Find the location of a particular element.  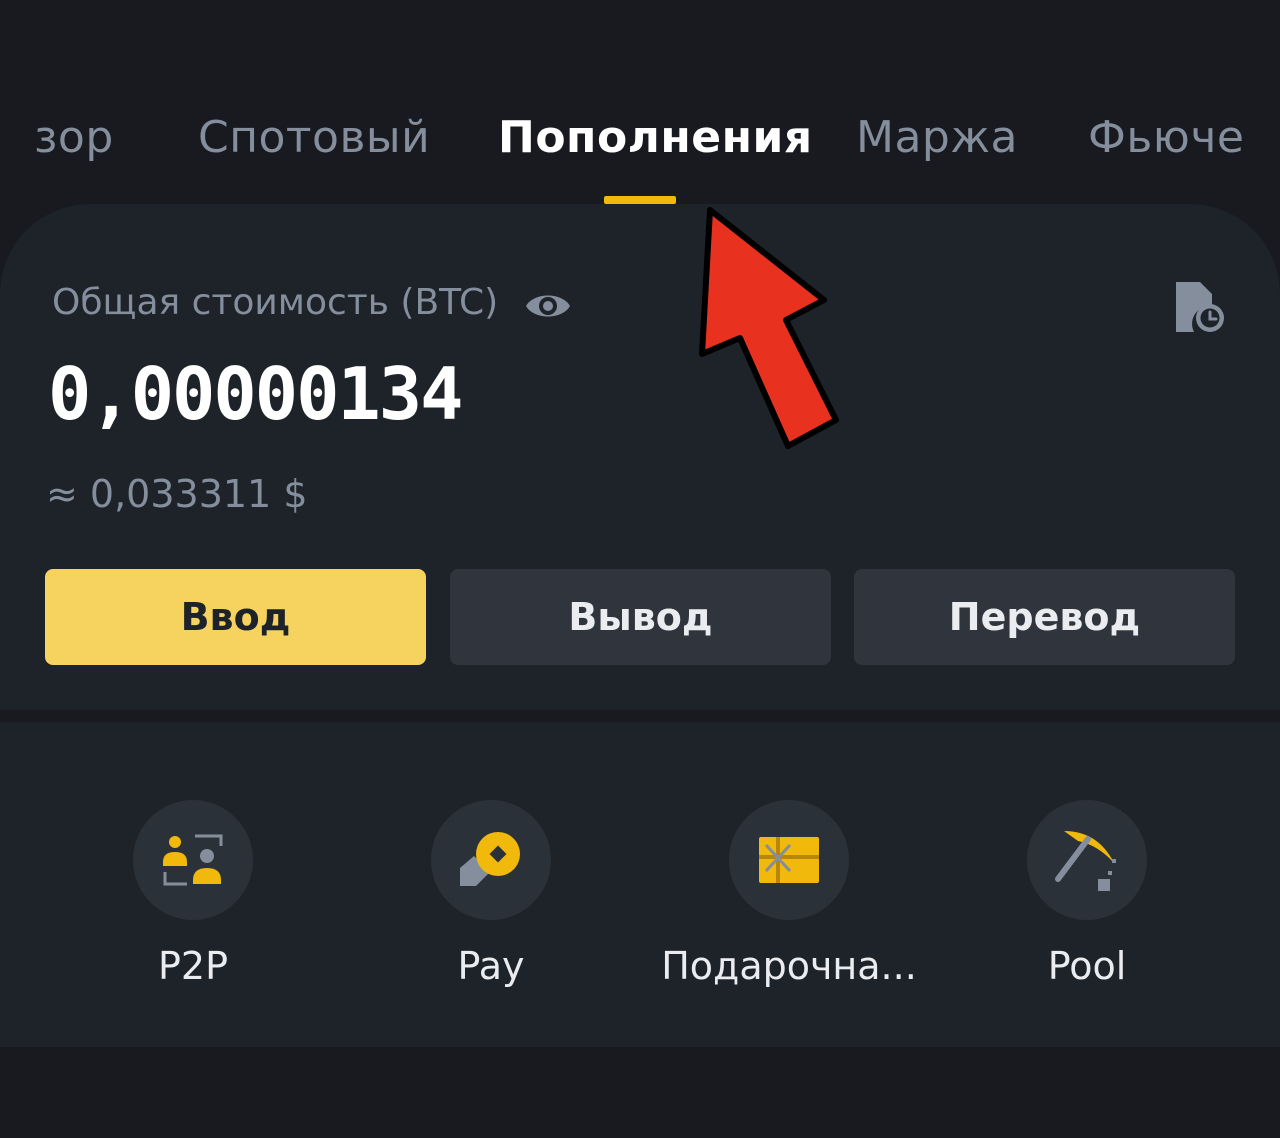

transfer-button: Перевод is located at coordinates (1044, 617).